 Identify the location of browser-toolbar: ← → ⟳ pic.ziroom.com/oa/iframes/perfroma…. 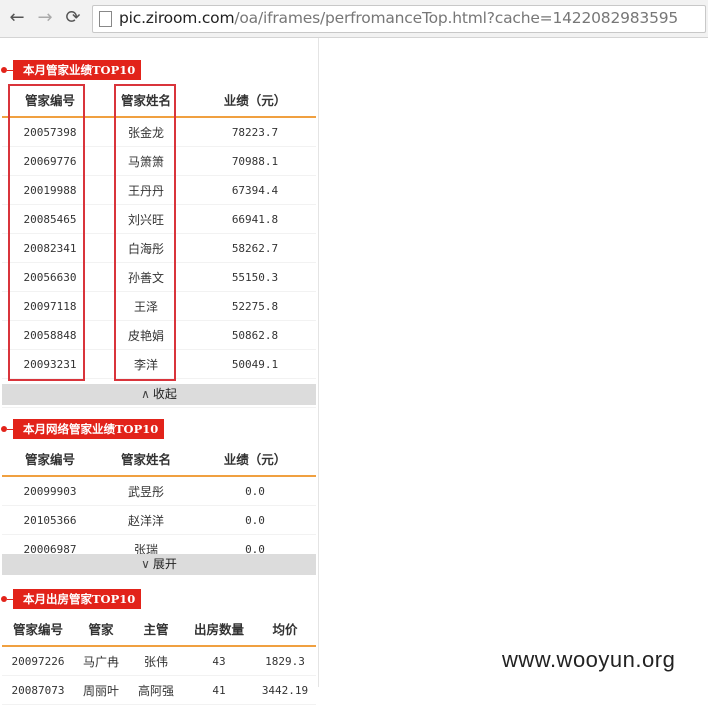
(354, 19).